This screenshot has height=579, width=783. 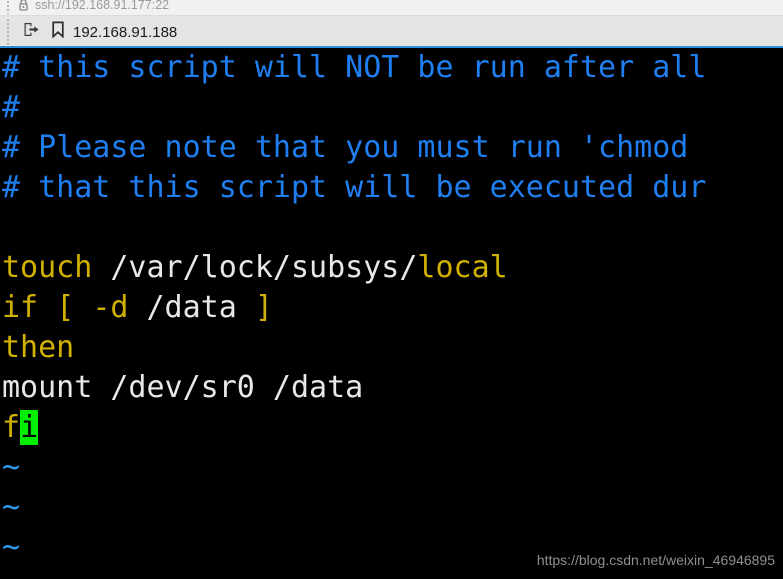 What do you see at coordinates (391, 308) in the screenshot?
I see `command-line-if: if [ -d /data ]` at bounding box center [391, 308].